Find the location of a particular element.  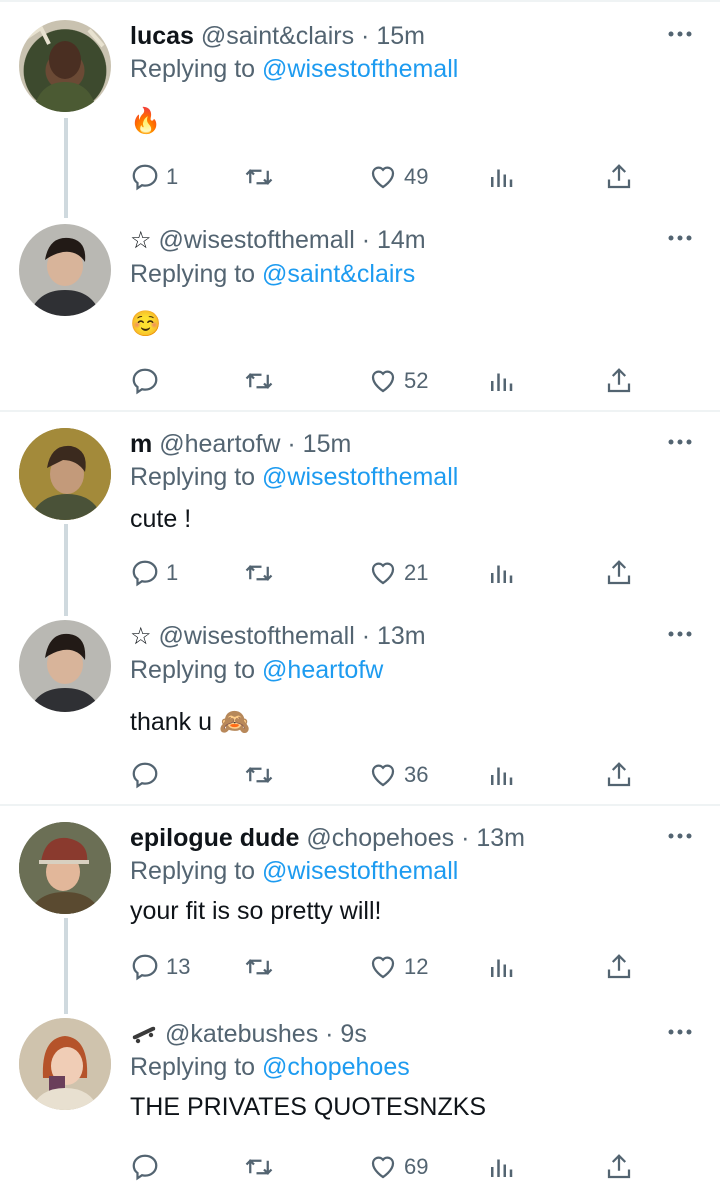

handle: @heartofw is located at coordinates (219, 444).